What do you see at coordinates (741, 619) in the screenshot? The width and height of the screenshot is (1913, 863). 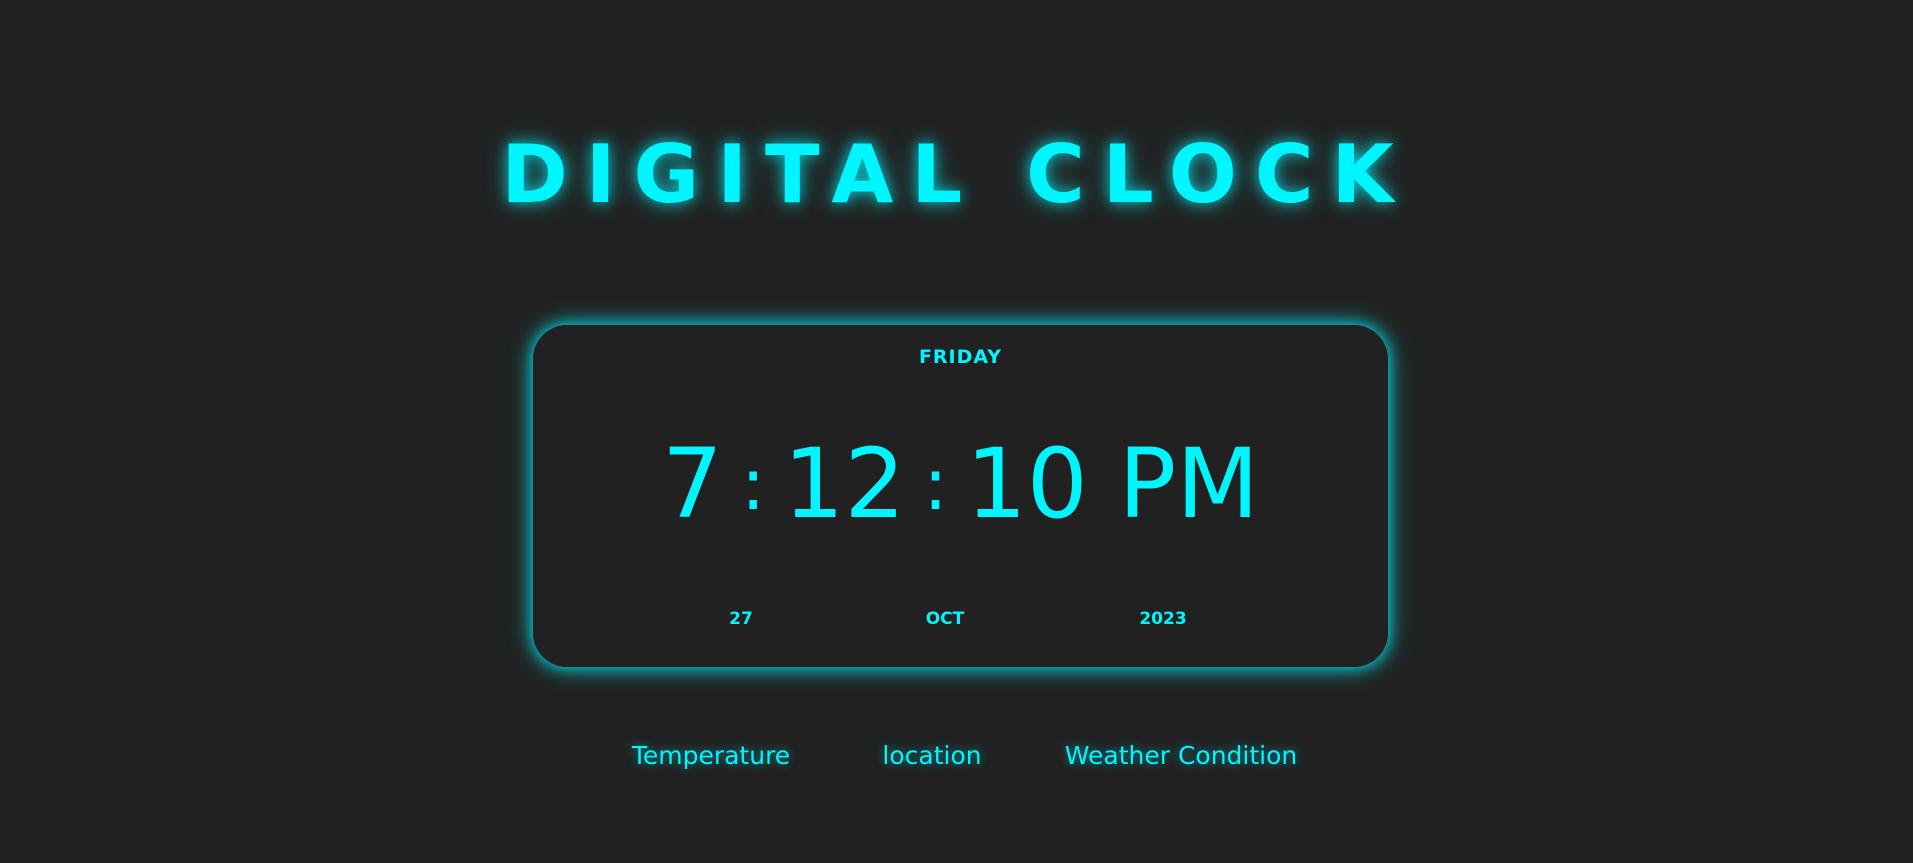 I see `date-day: 27` at bounding box center [741, 619].